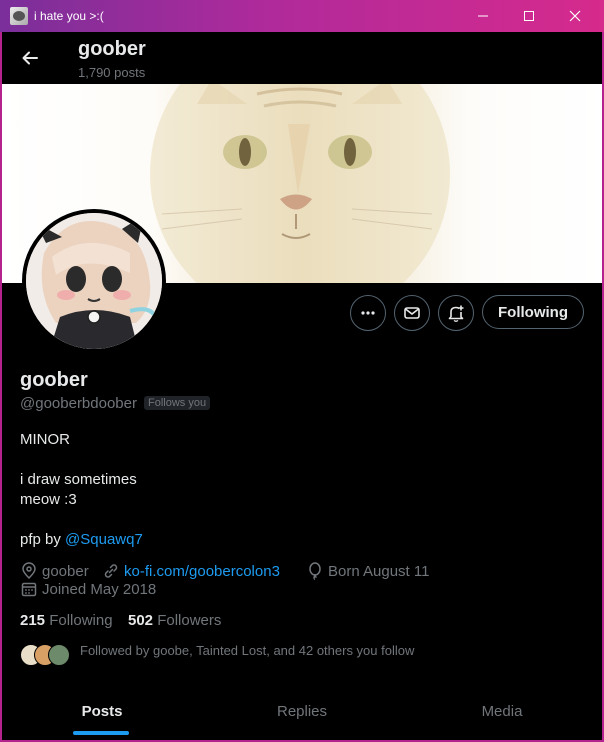 This screenshot has width=604, height=742. I want to click on profile-tabs: Posts Replies Media, so click(302, 711).